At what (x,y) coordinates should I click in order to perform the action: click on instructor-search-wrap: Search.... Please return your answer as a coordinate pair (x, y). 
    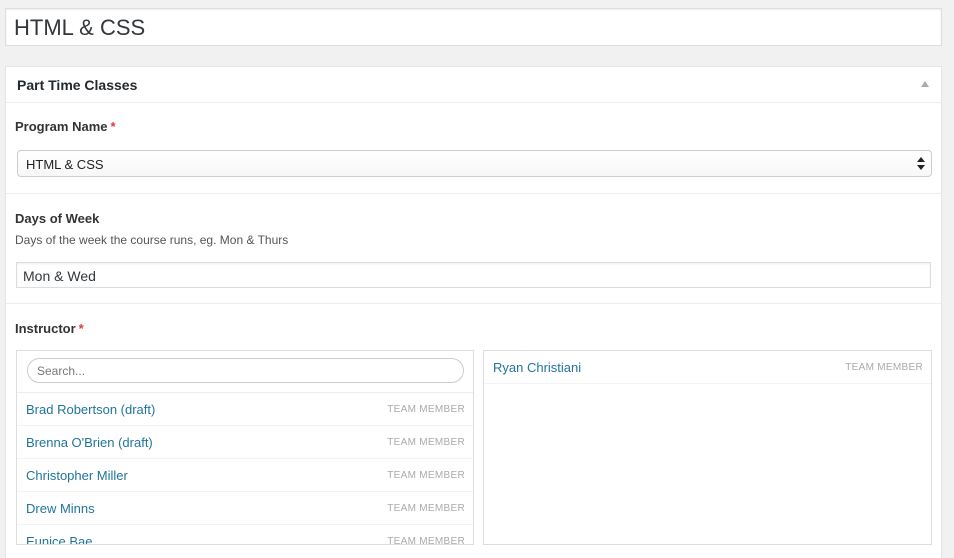
    Looking at the image, I should click on (245, 372).